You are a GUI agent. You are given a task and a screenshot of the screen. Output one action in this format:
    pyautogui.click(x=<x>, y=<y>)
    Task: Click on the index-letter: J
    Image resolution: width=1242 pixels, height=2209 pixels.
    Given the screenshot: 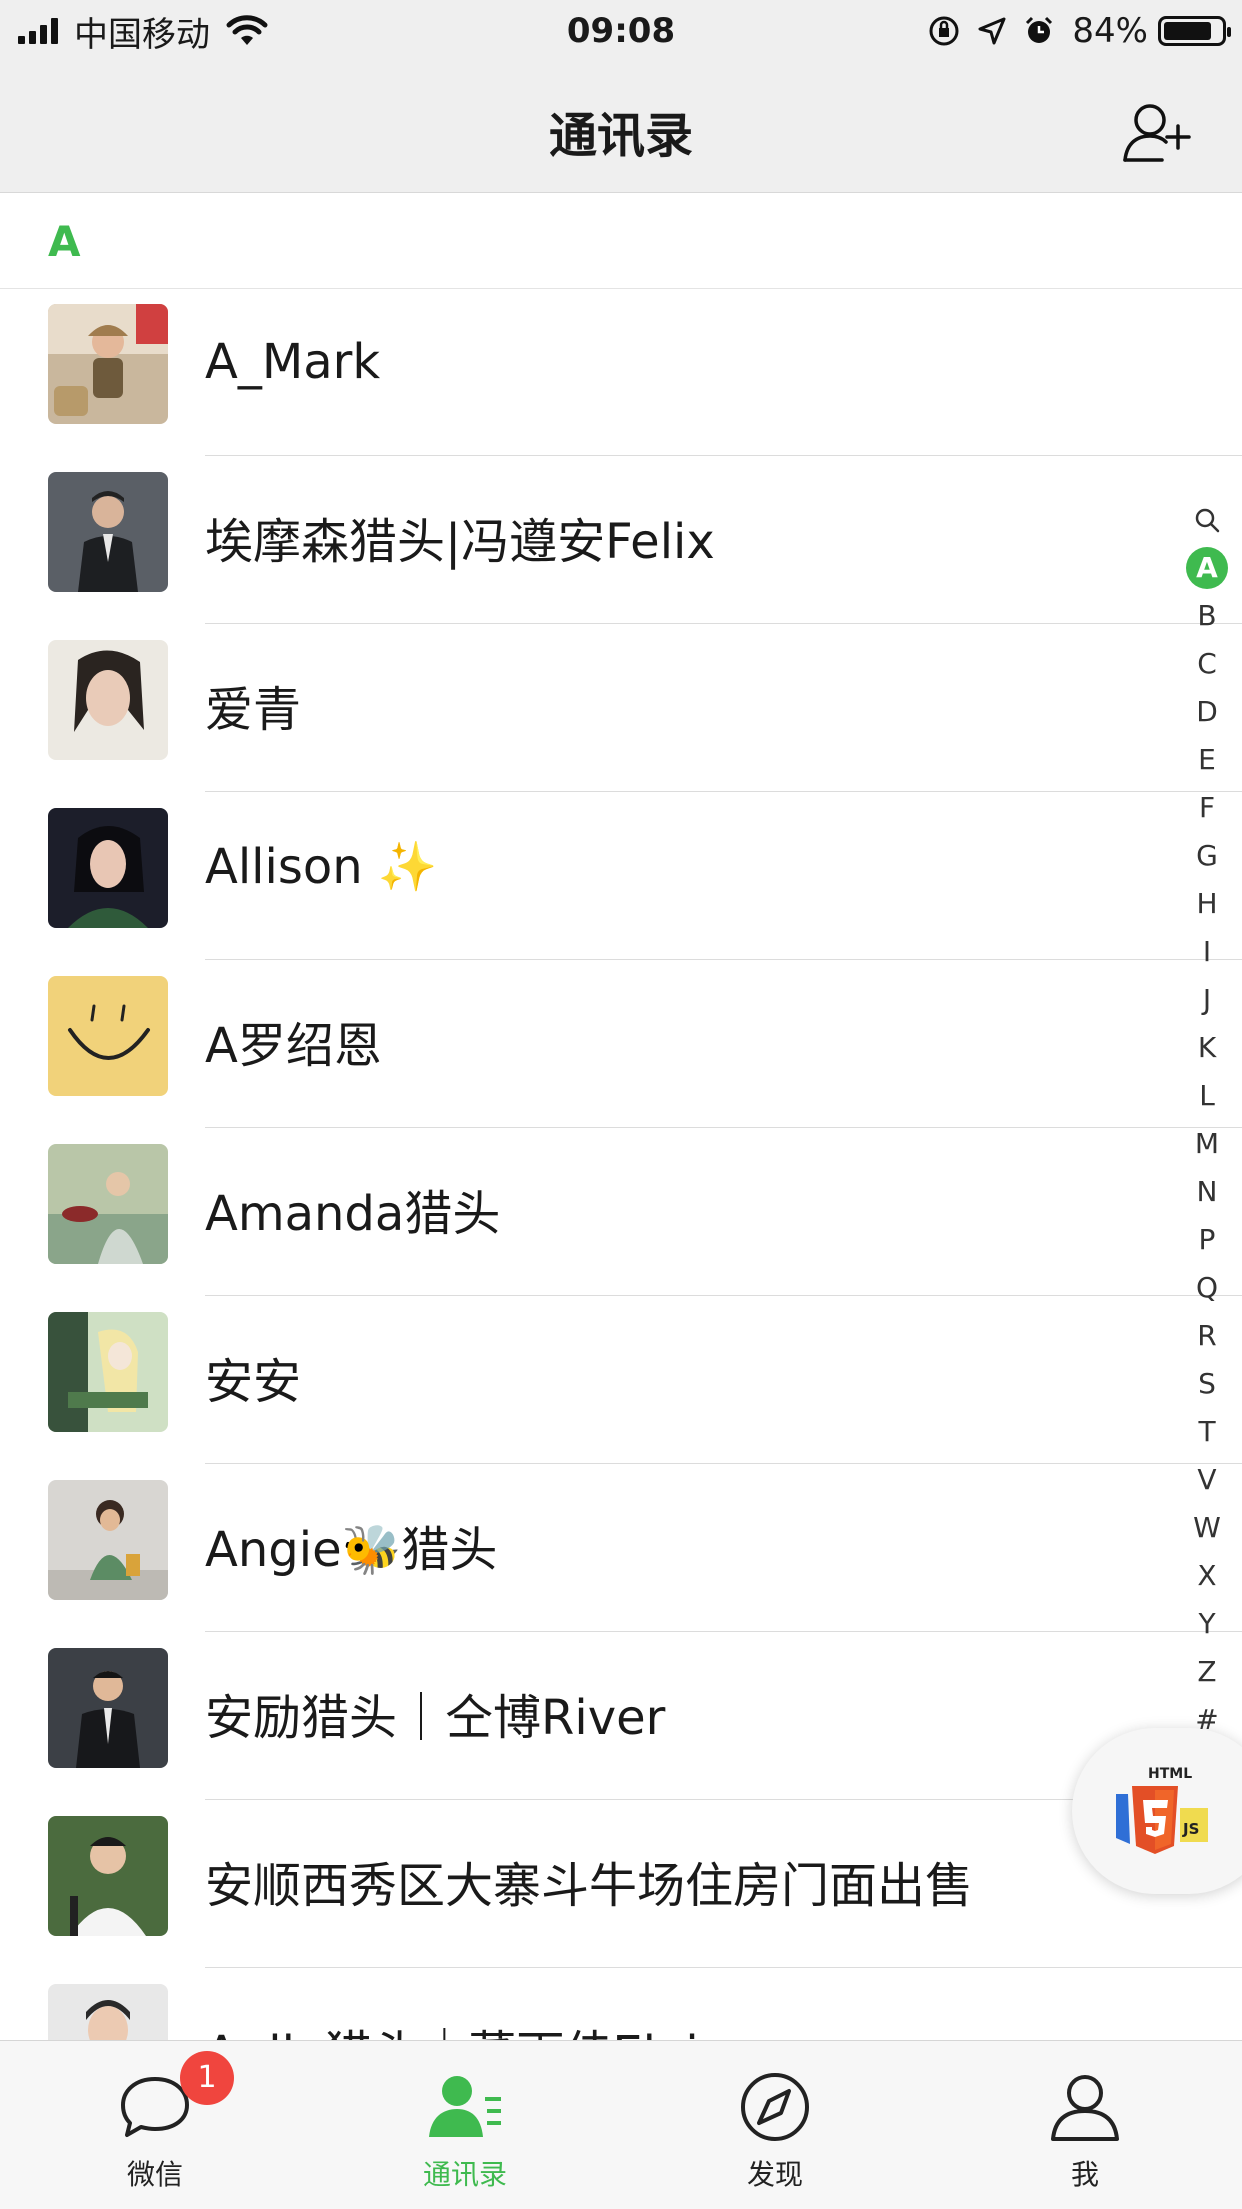 What is the action you would take?
    pyautogui.click(x=1207, y=1000)
    